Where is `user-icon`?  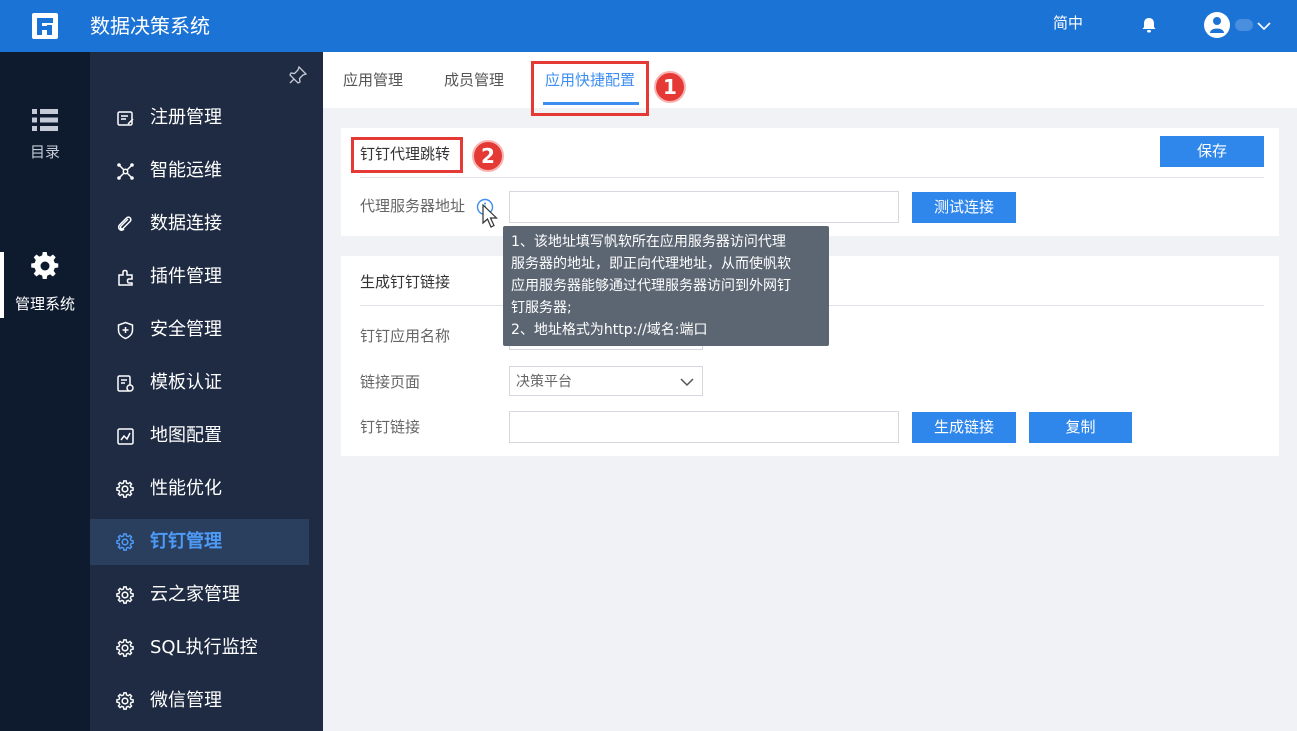
user-icon is located at coordinates (1217, 25).